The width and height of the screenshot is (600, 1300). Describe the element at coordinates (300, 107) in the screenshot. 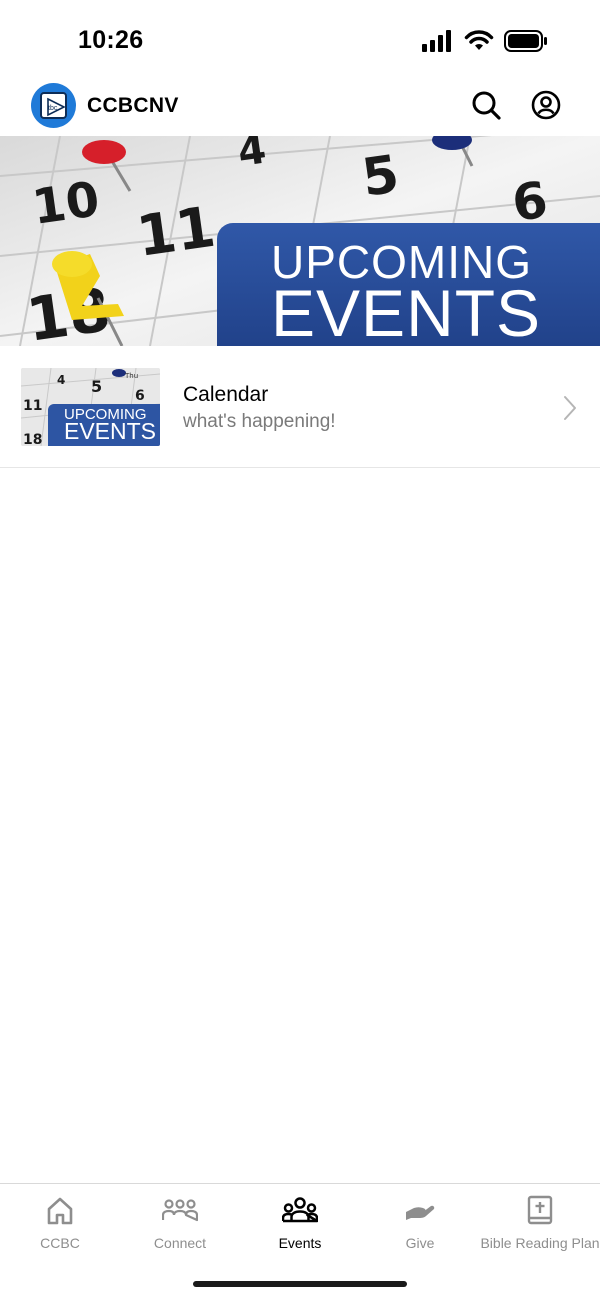

I see `app-header: tbc CCBCNV` at that location.